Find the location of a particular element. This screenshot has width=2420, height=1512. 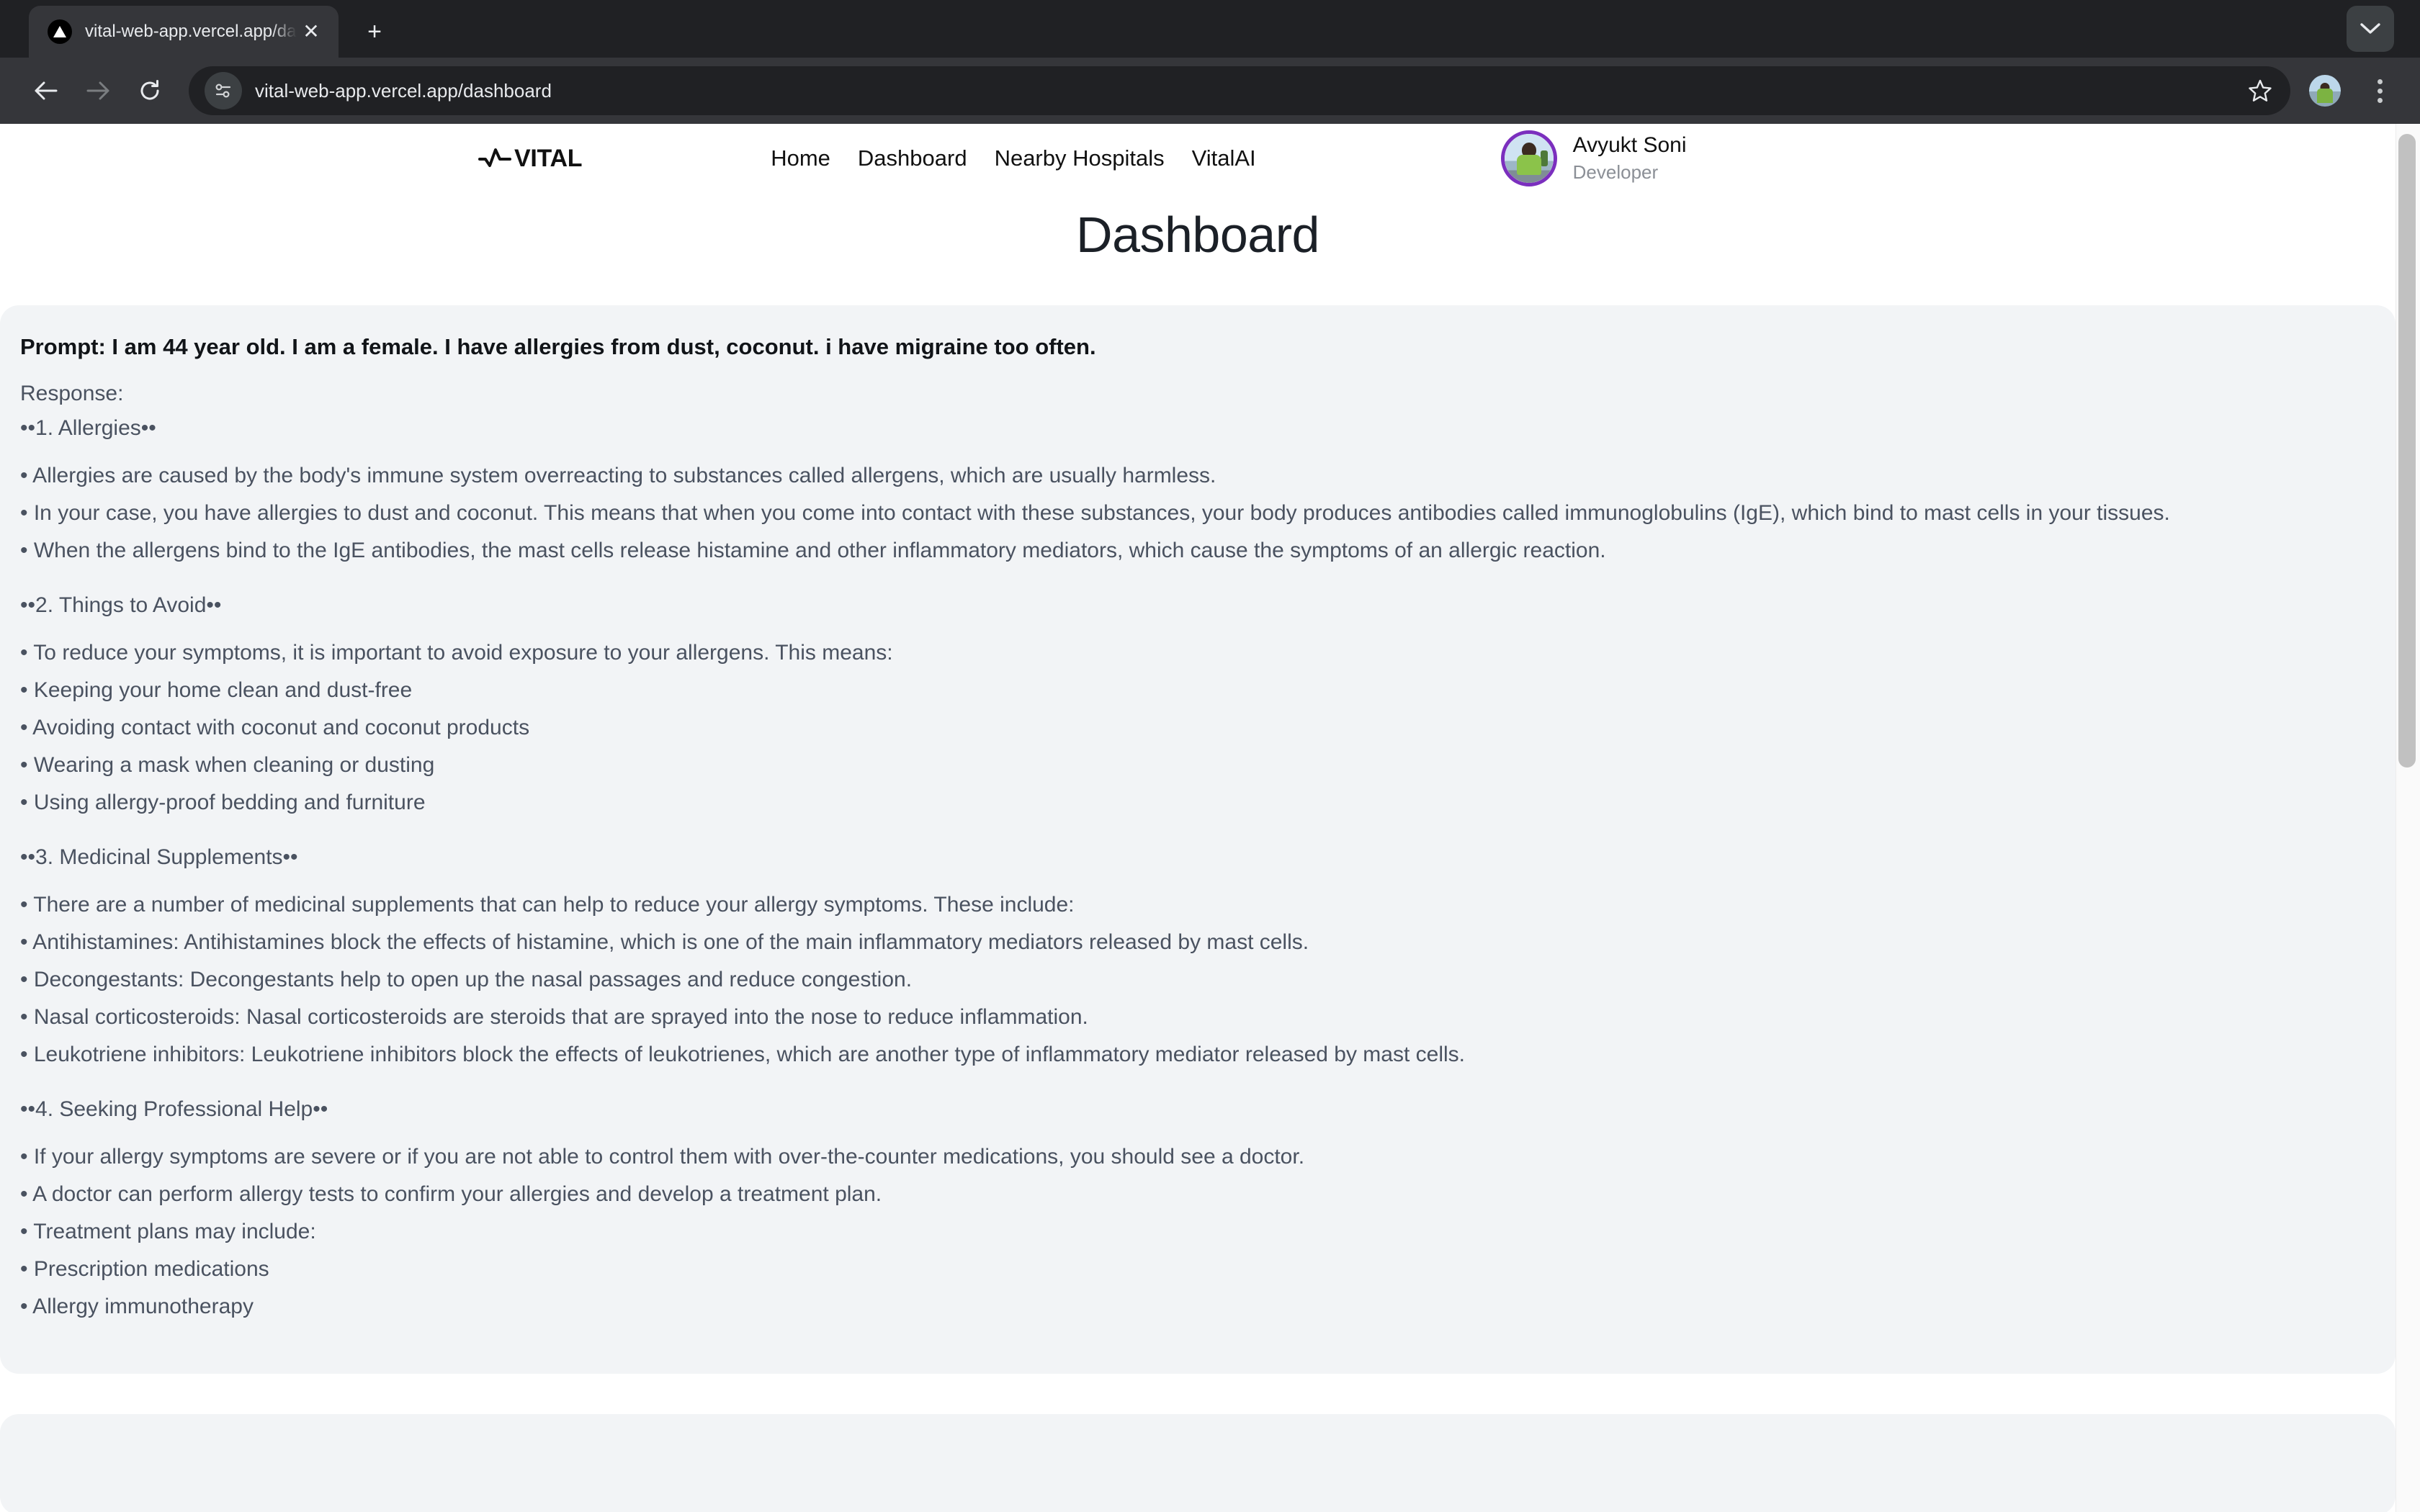

user-name: Avyukt Soni is located at coordinates (1629, 145).